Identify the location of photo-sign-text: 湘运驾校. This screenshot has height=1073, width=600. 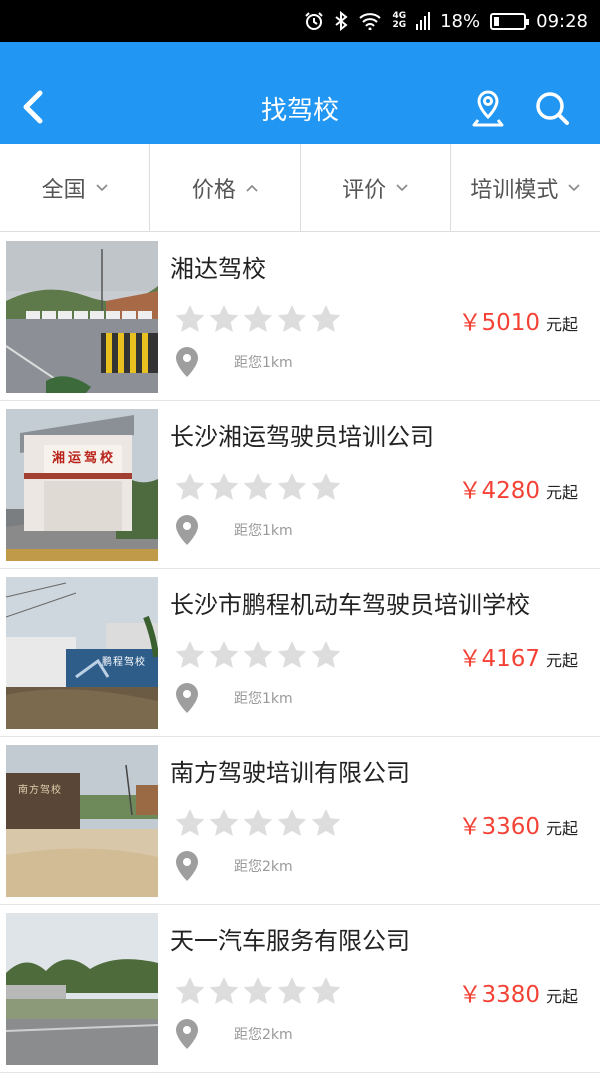
(84, 458).